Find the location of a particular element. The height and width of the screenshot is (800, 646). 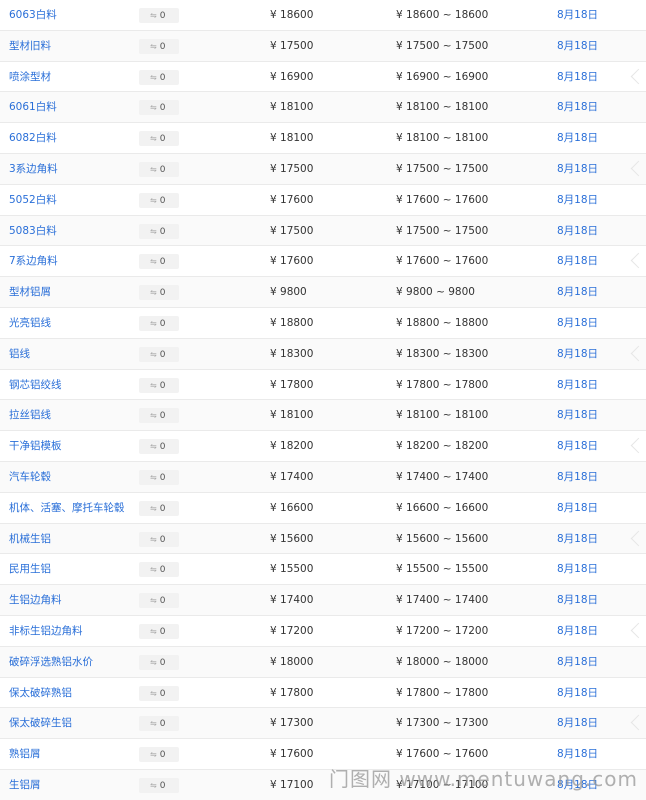

table-row: 钢芯铝绞线 ⇋ 0 ¥ 17800 ¥ 17800 ~ 17800 8月18日 is located at coordinates (323, 385).